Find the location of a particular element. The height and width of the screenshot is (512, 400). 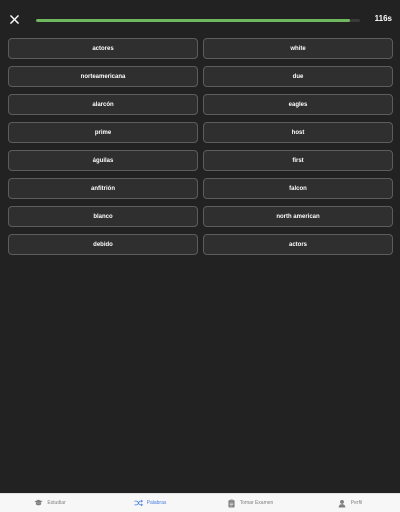

bottom-nav: Estudiar Palabras Tomar Examen Perfil is located at coordinates (200, 502).